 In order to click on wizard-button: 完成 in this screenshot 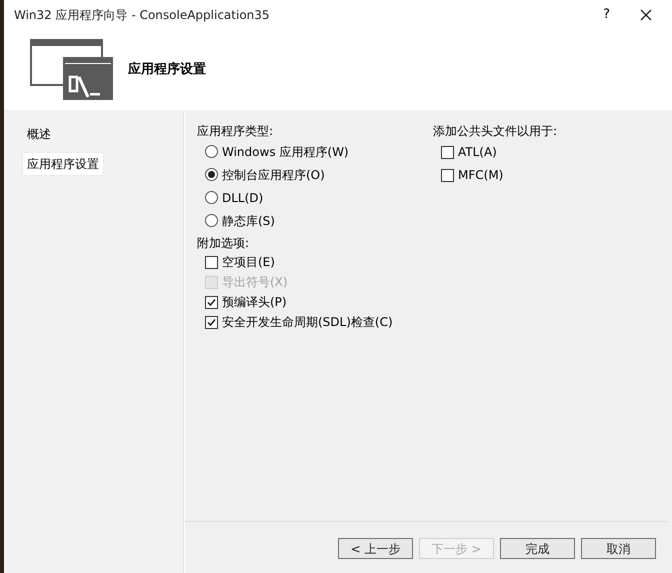, I will do `click(537, 548)`.